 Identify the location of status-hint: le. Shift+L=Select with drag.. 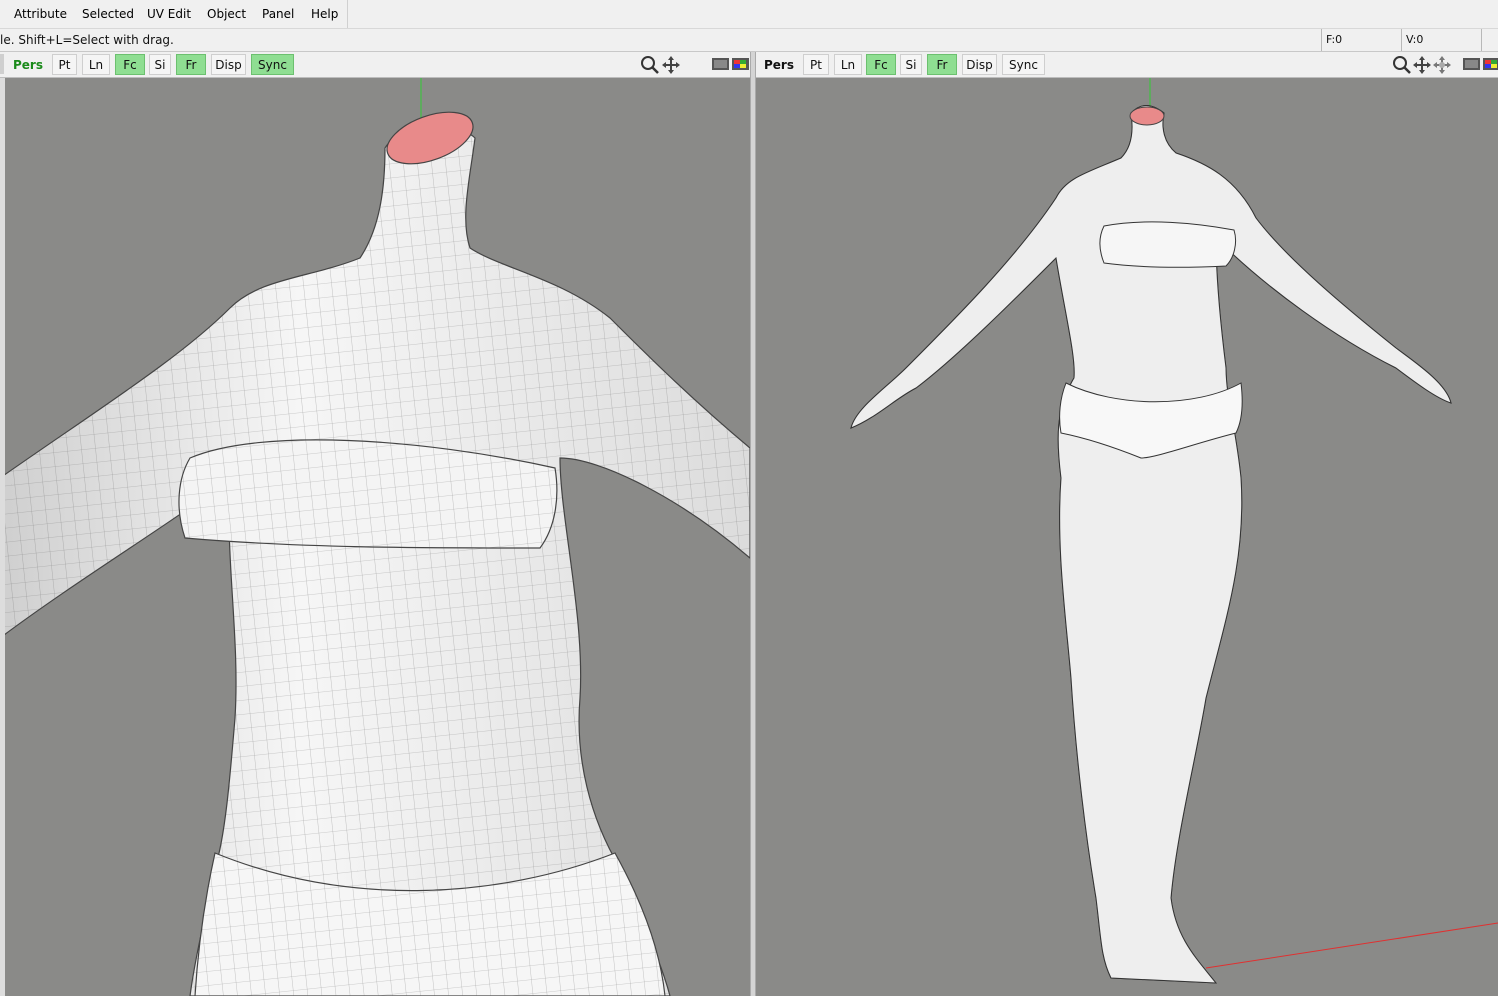
(87, 40).